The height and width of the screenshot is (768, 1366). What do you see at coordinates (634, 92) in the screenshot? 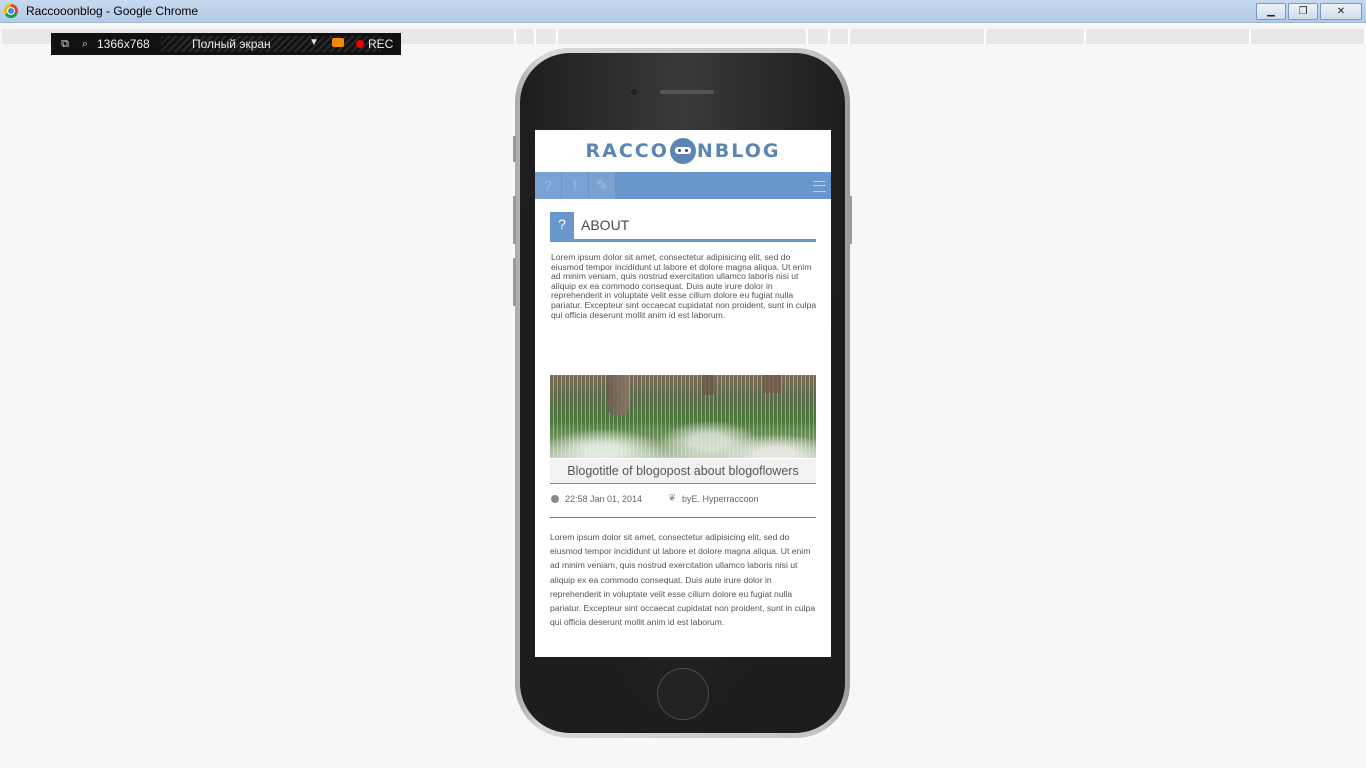
I see `front-camera` at bounding box center [634, 92].